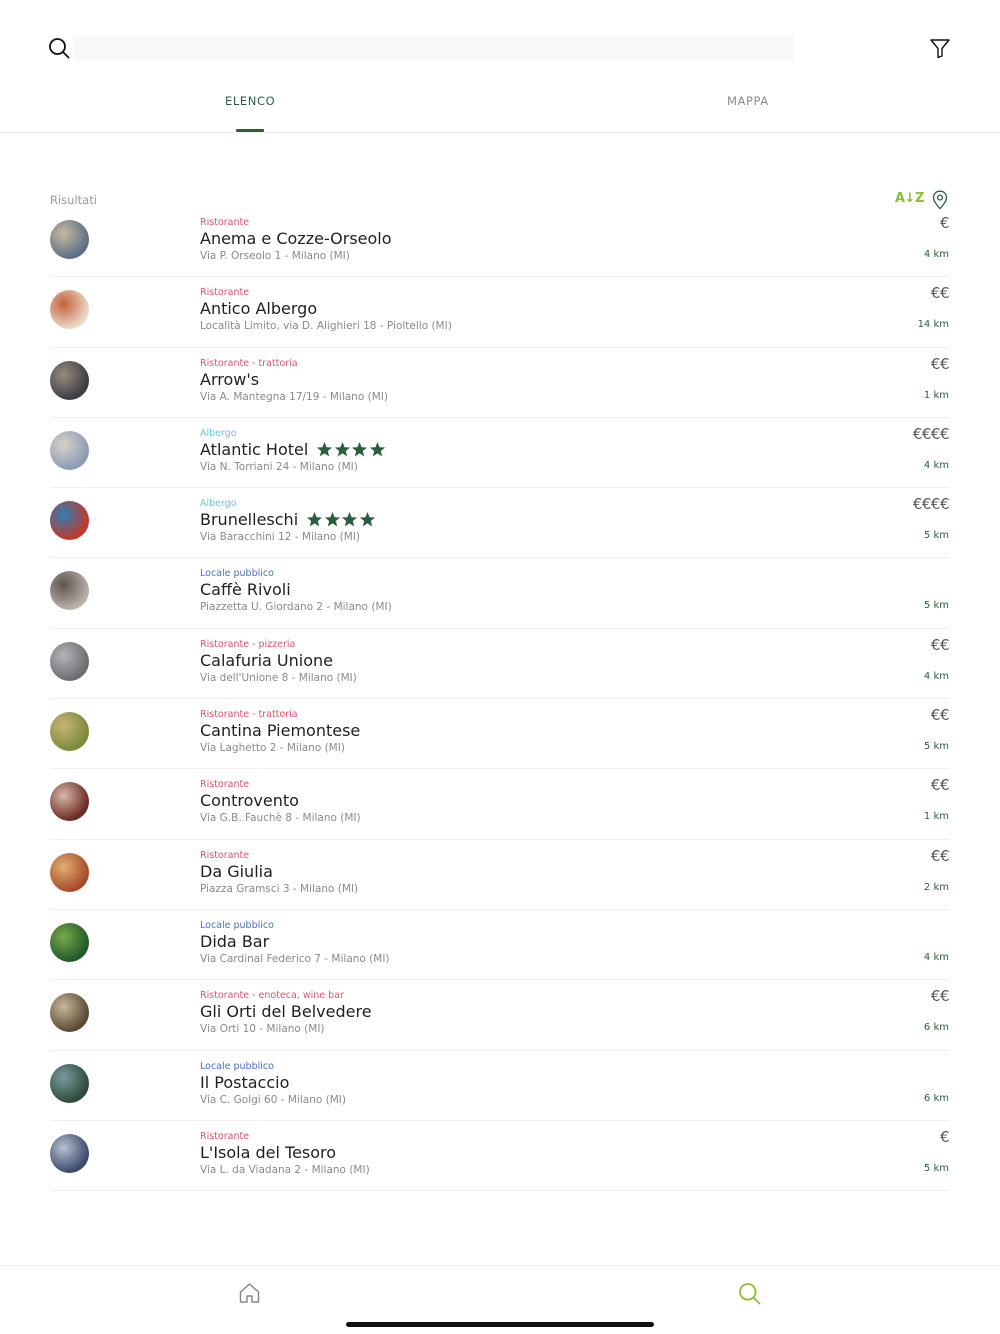  I want to click on venue-name: Dida Bar, so click(234, 941).